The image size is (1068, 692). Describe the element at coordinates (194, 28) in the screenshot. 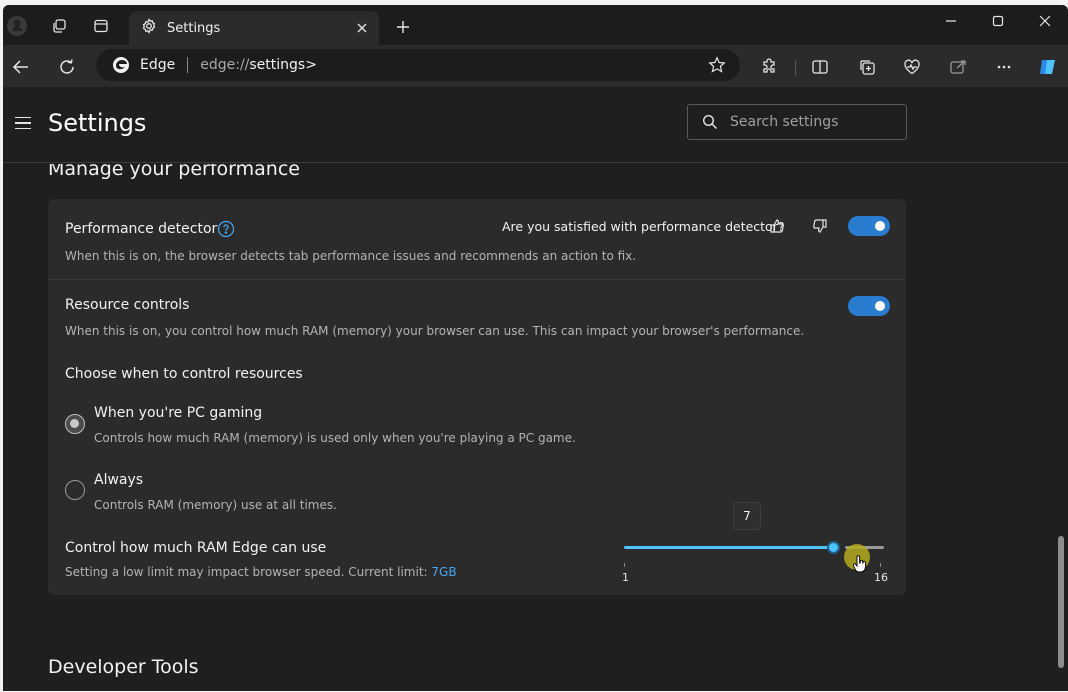

I see `tab-title: Settings` at that location.